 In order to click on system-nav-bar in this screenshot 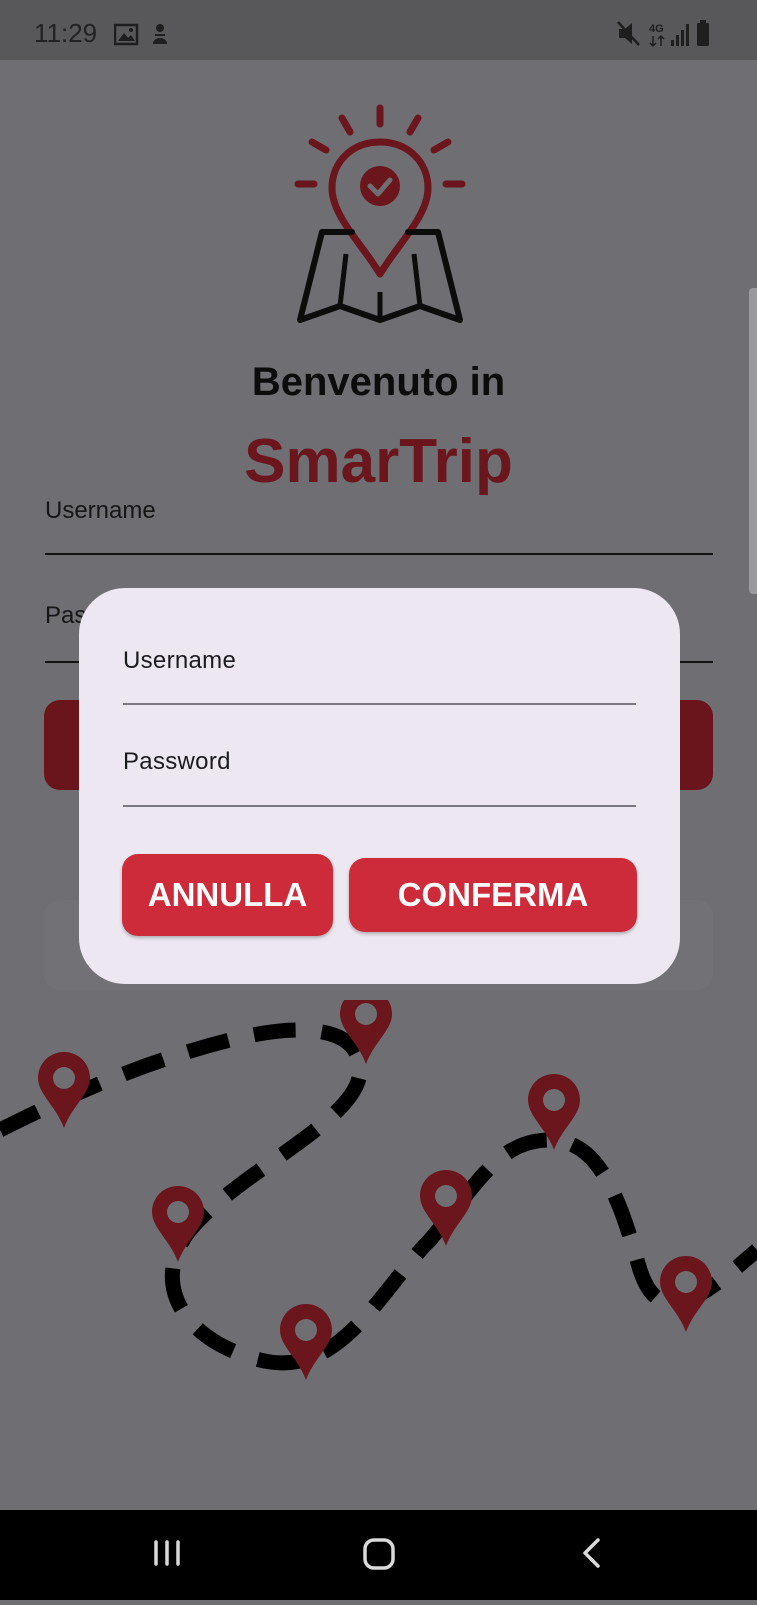, I will do `click(378, 1555)`.